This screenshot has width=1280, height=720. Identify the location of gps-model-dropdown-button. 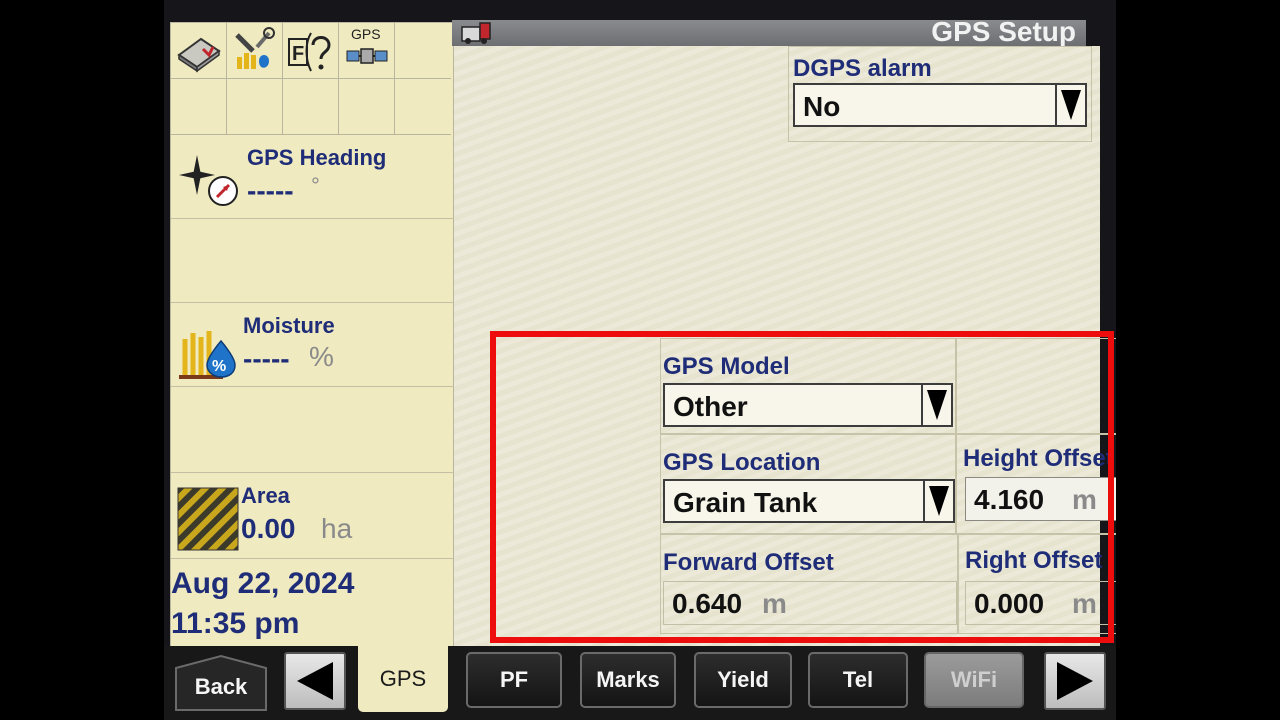
(936, 405).